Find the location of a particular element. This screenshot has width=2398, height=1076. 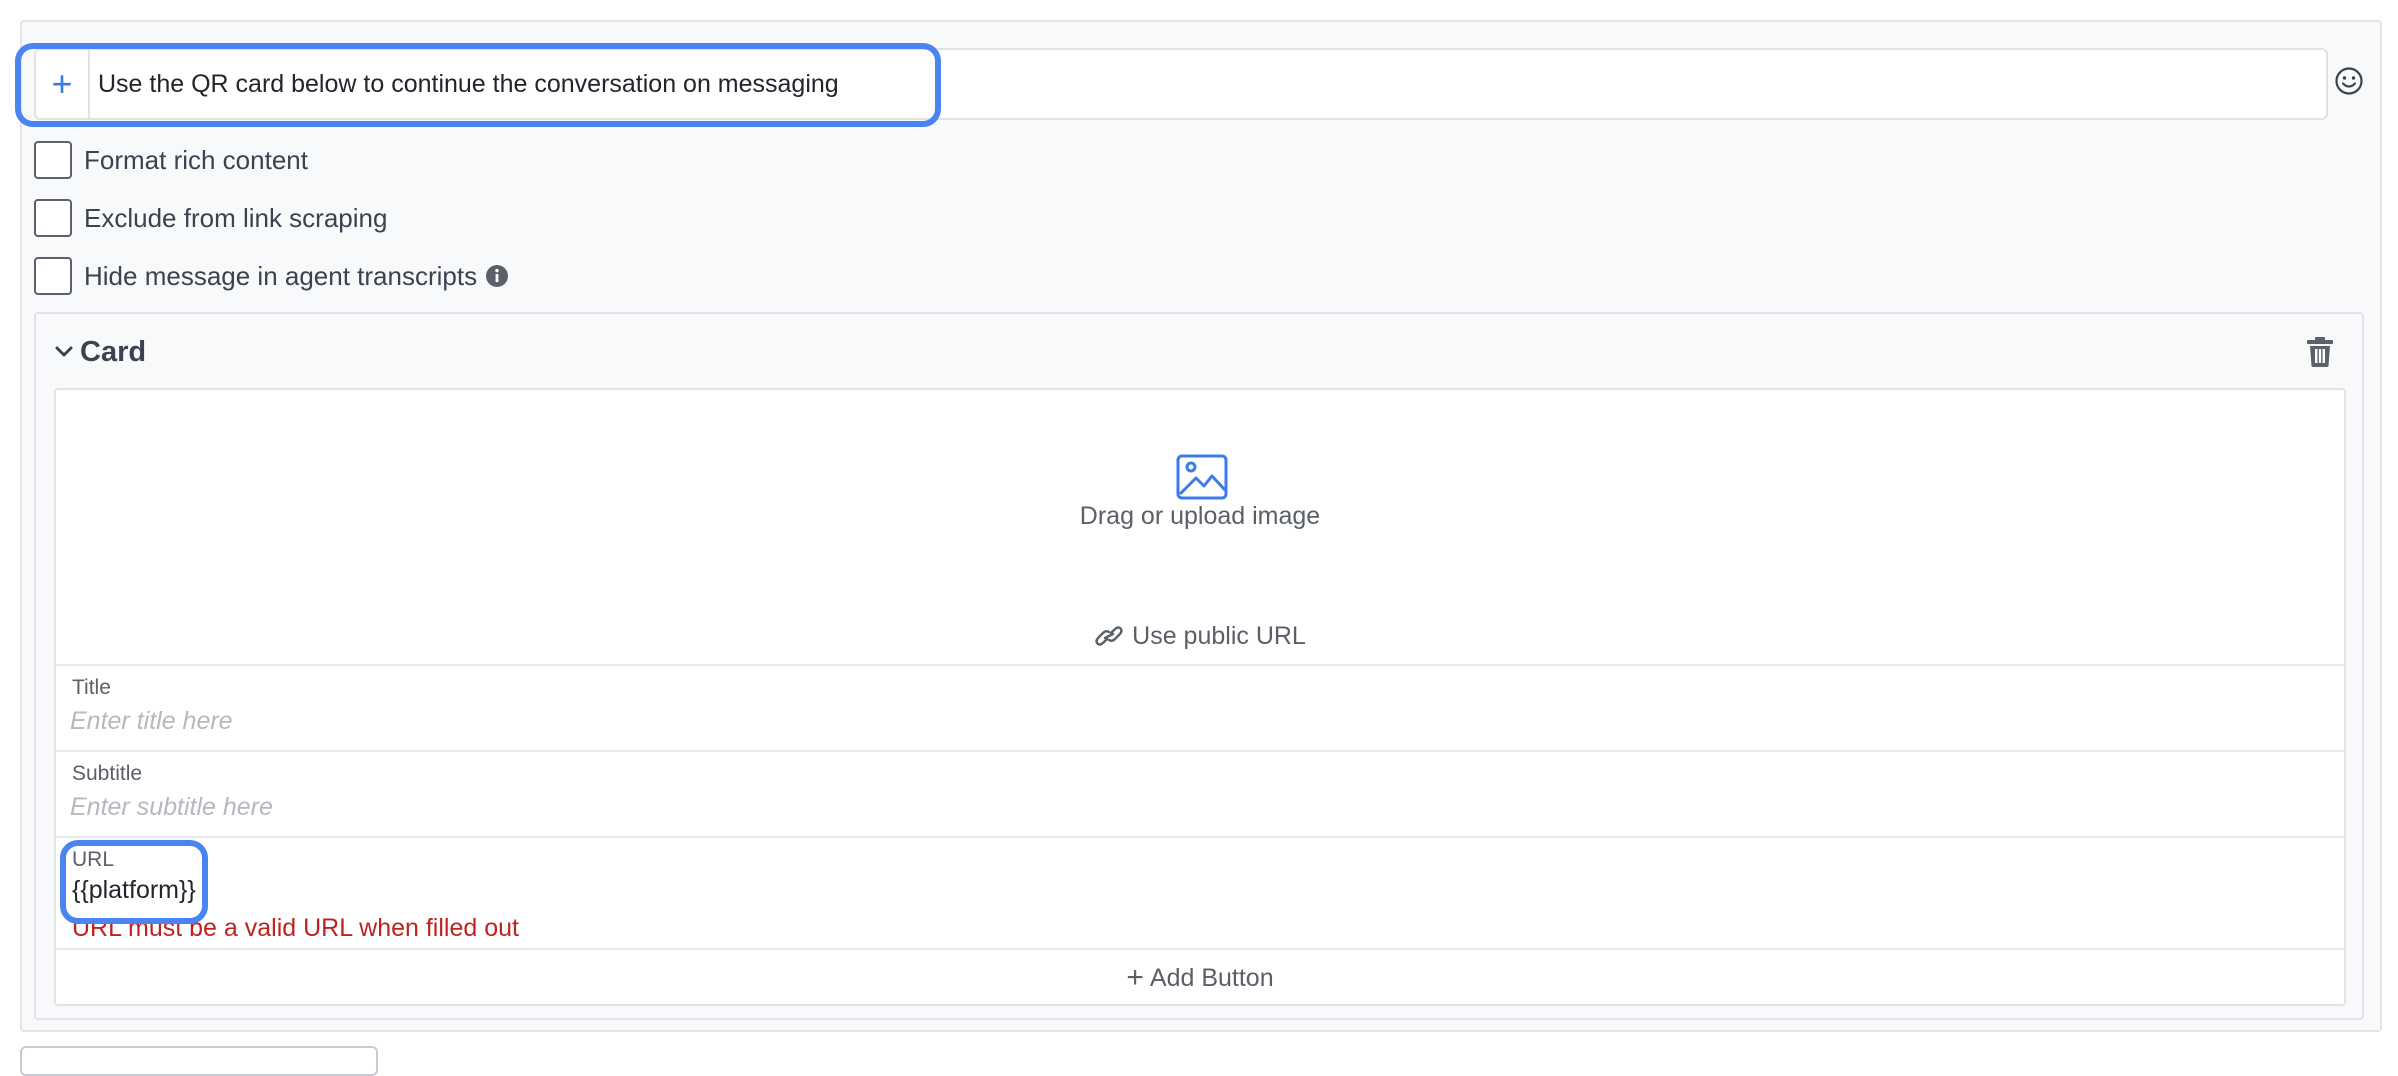

format-rich-content-checkbox is located at coordinates (53, 160).